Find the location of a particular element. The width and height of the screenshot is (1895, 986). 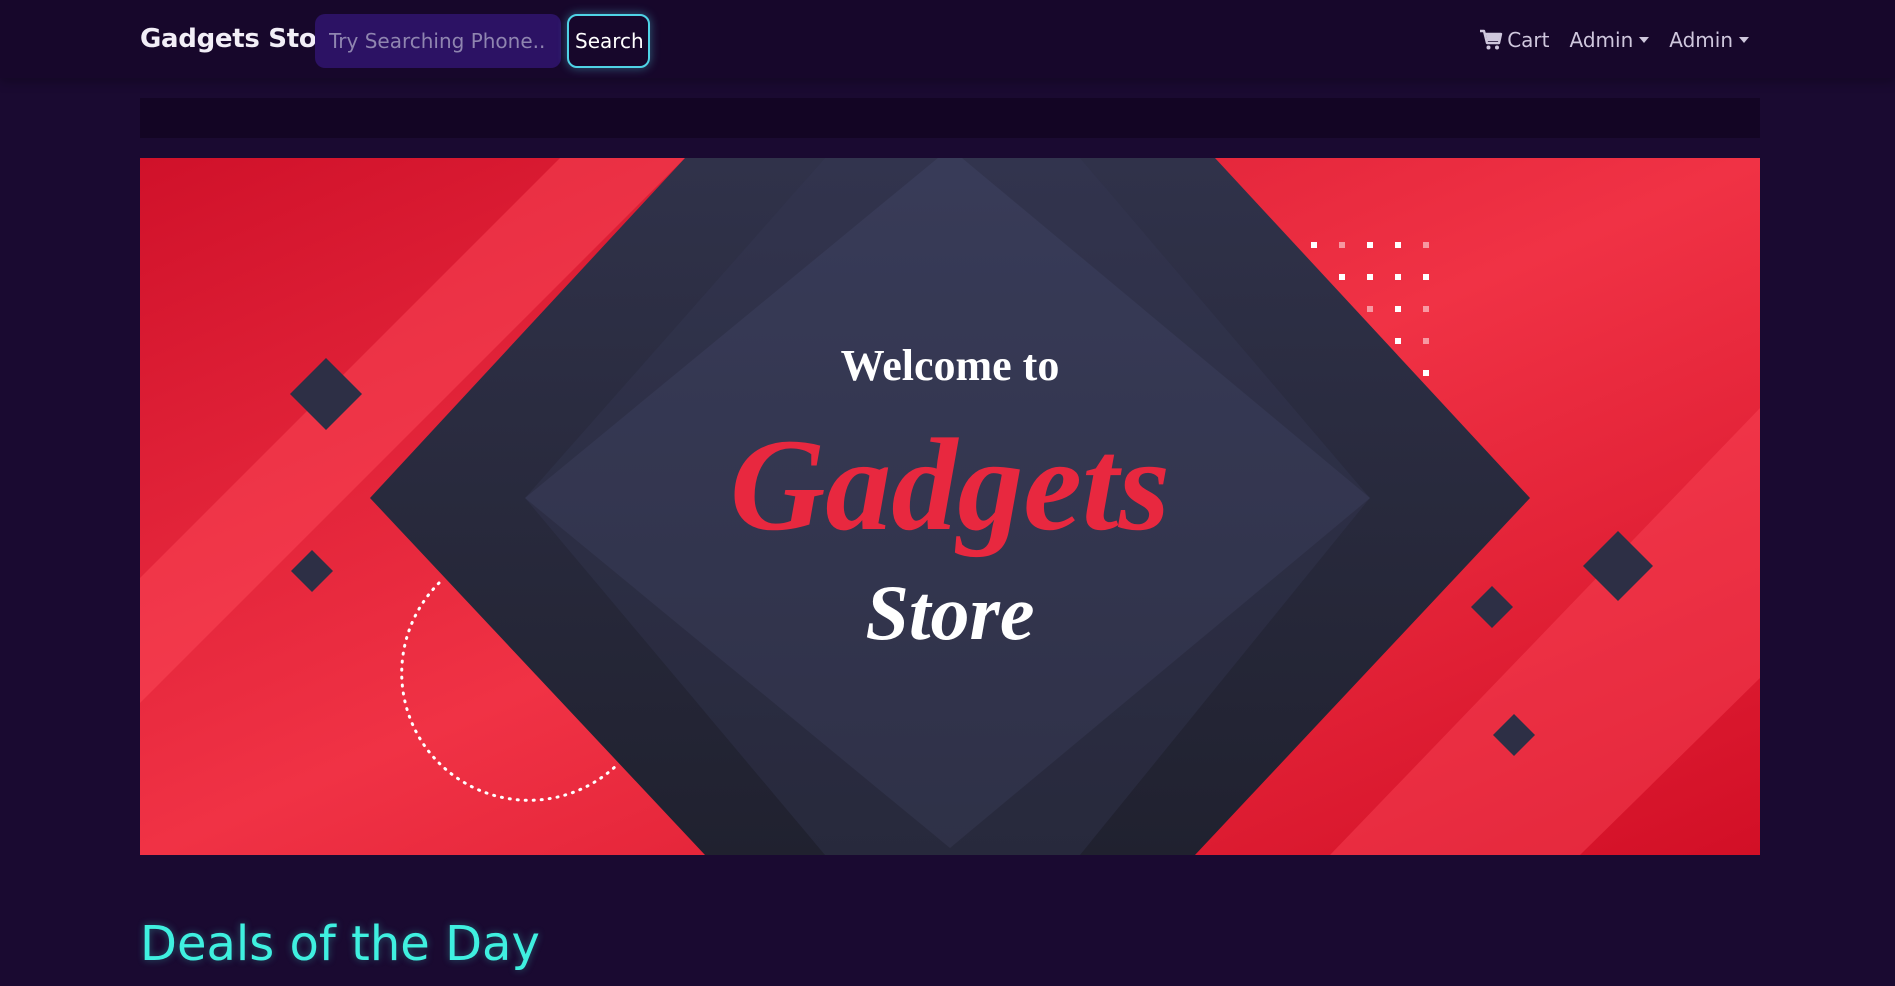

search-button: Search is located at coordinates (608, 41).